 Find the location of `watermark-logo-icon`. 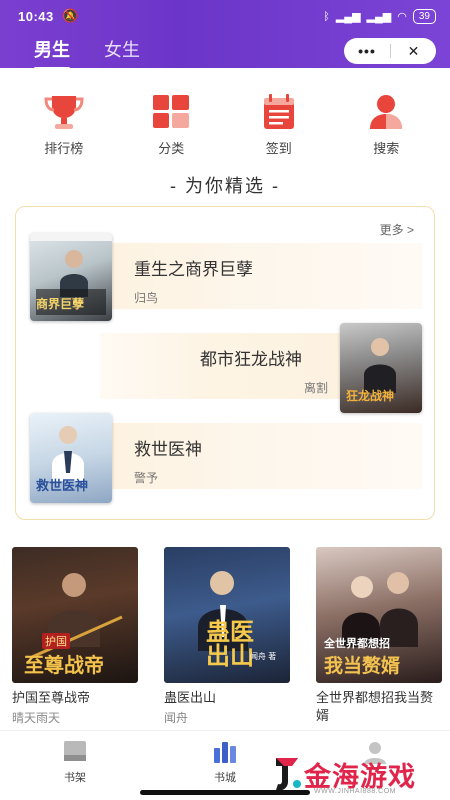

watermark-logo-icon is located at coordinates (287, 774).